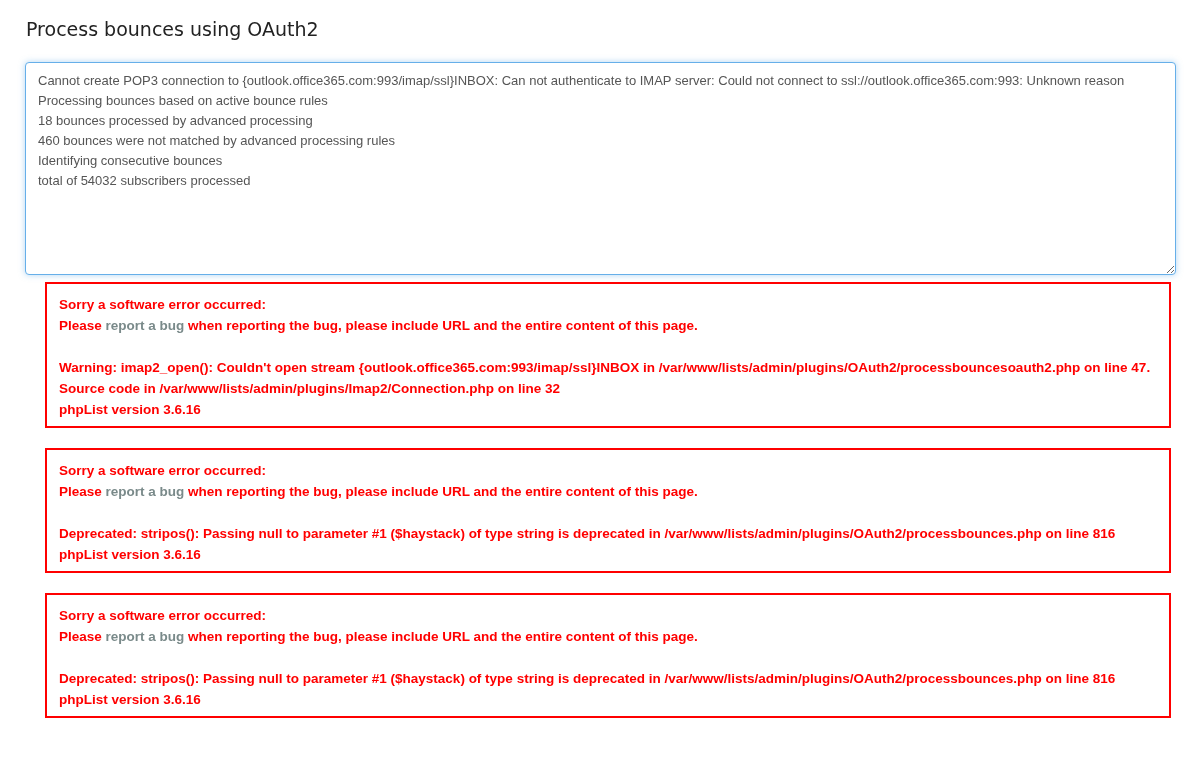 This screenshot has height=761, width=1198. I want to click on page-title: Process bounces using OAuth2, so click(173, 29).